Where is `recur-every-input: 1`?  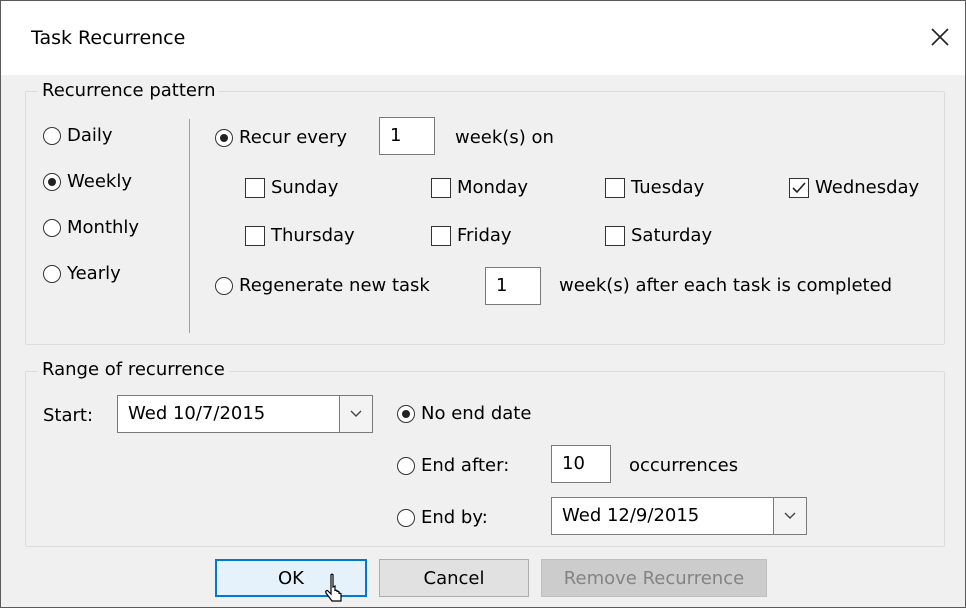
recur-every-input: 1 is located at coordinates (407, 136).